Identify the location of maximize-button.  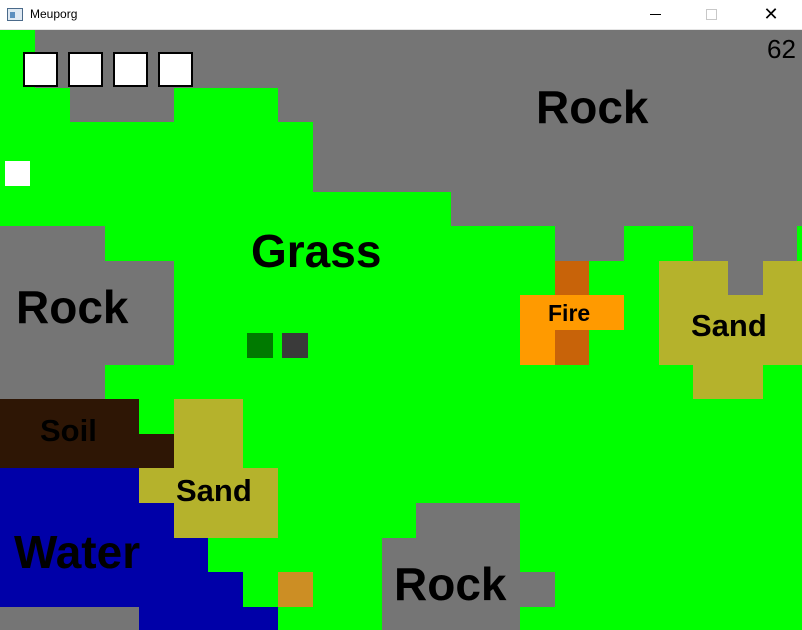
(711, 14).